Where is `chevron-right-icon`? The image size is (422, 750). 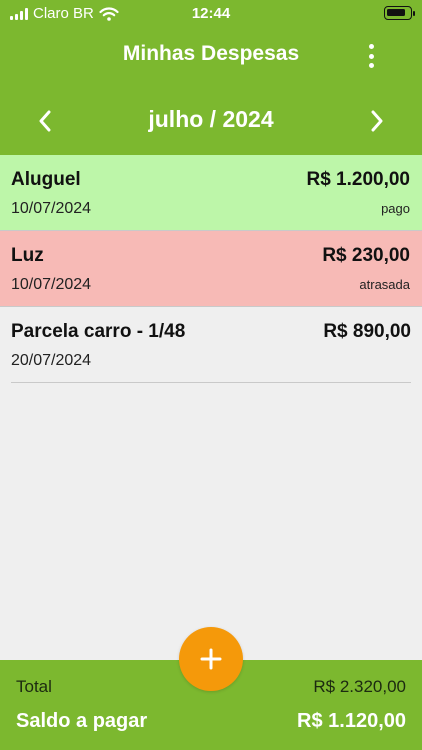
chevron-right-icon is located at coordinates (377, 121).